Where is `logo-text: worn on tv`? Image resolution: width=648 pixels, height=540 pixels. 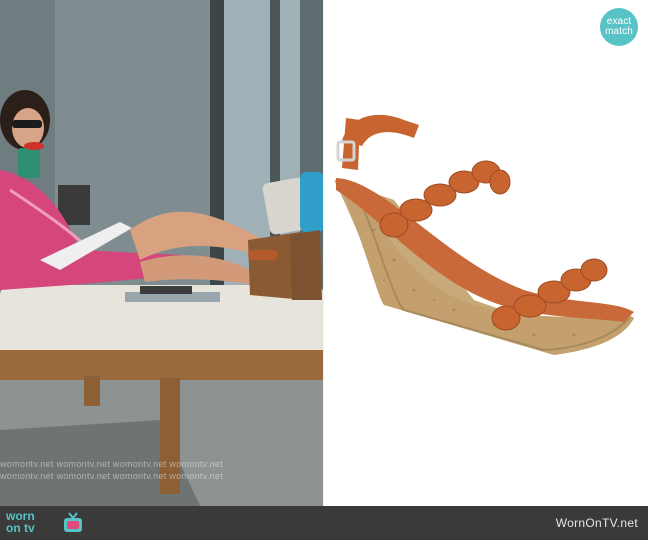
logo-text: worn on tv is located at coordinates (20, 522).